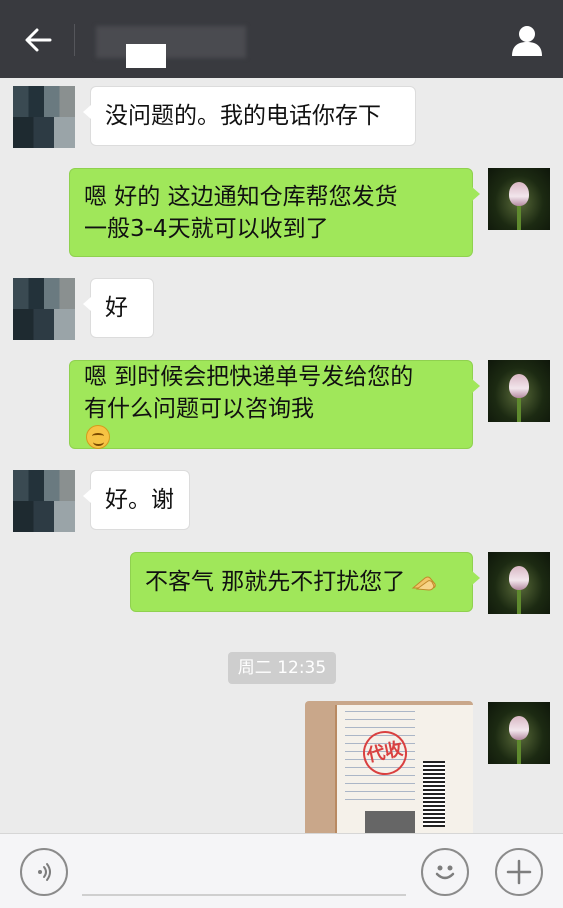 Image resolution: width=563 pixels, height=908 pixels. Describe the element at coordinates (275, 582) in the screenshot. I see `message-text: 不客气 那就先不打扰您了` at that location.